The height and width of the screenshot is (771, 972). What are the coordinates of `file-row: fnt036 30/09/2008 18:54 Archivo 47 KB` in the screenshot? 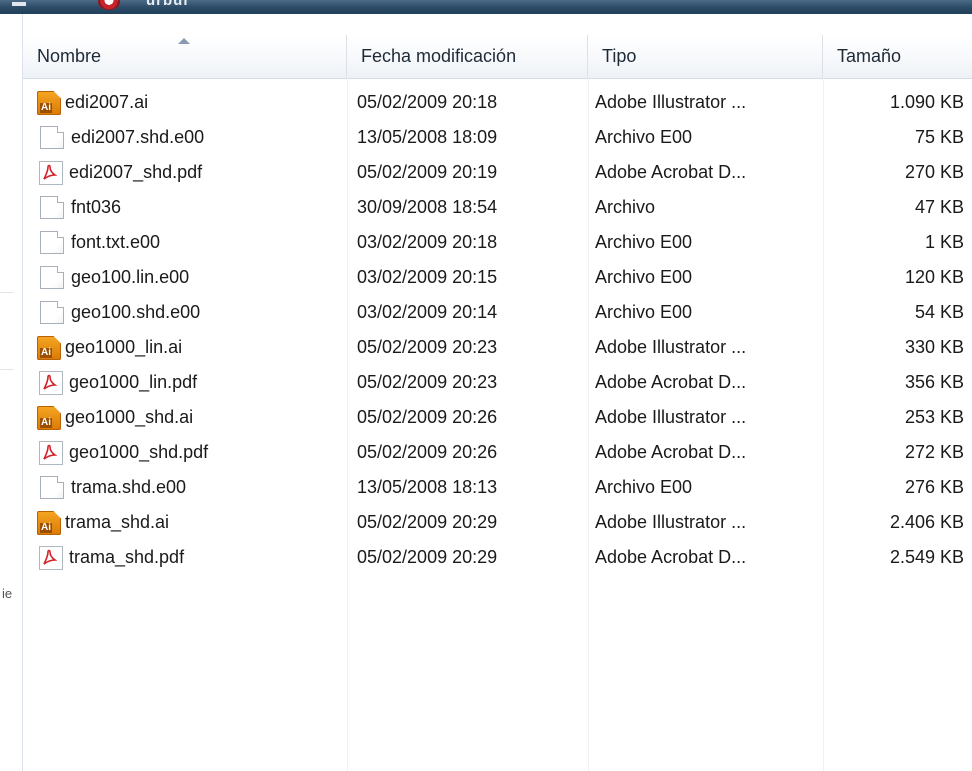 It's located at (497, 207).